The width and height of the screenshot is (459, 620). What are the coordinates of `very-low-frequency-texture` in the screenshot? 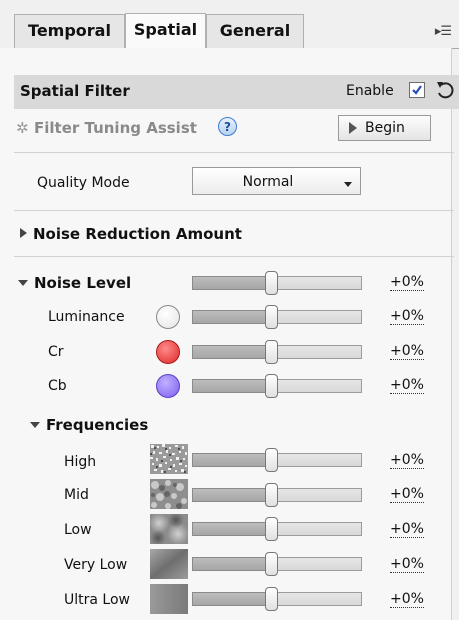 It's located at (169, 564).